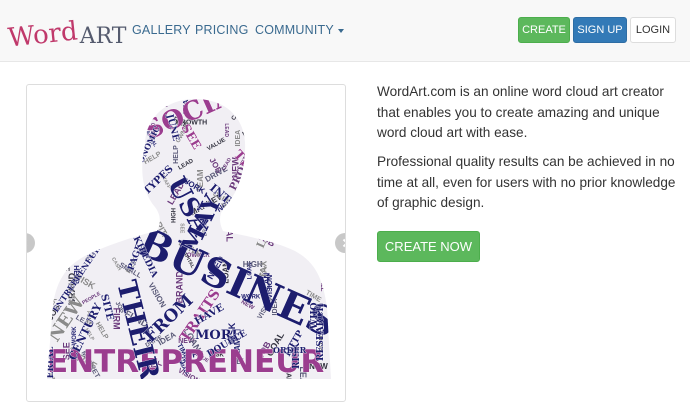 The height and width of the screenshot is (405, 690). I want to click on chevron-right-icon, so click(343, 243).